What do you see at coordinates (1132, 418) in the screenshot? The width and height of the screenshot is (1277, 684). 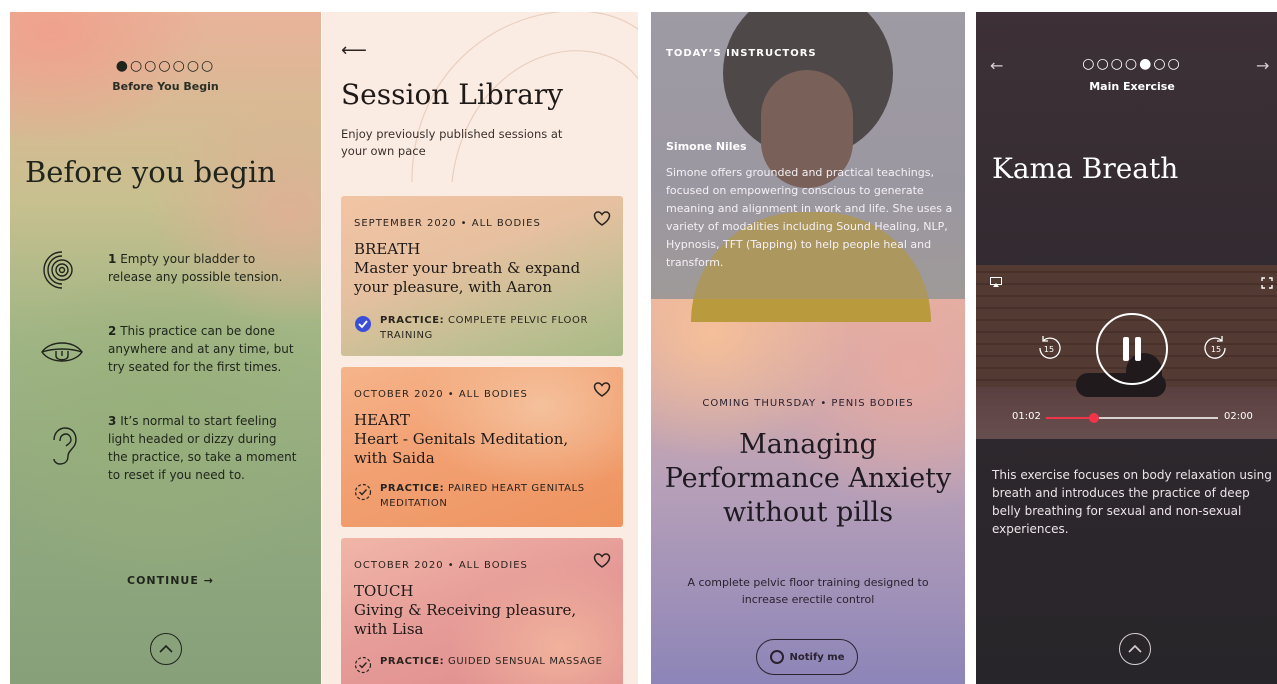 I see `progress-track` at bounding box center [1132, 418].